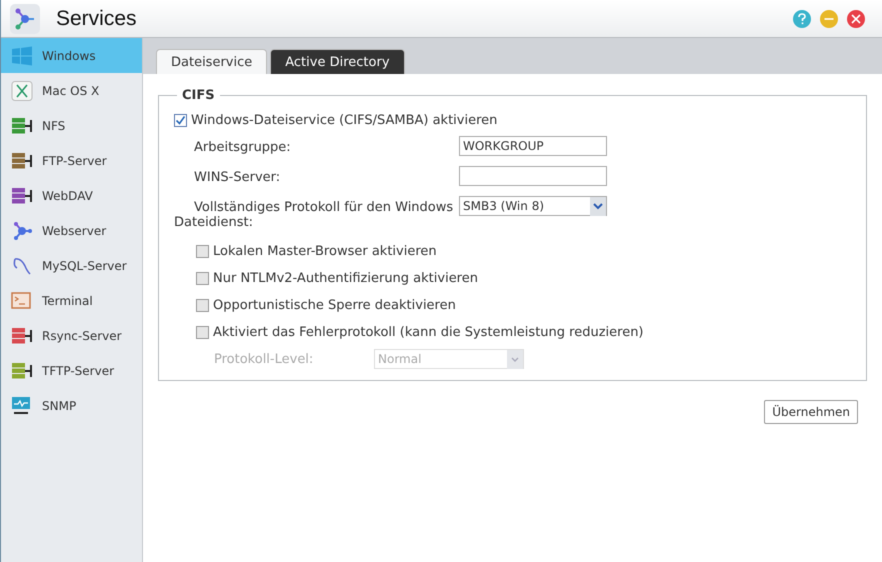 This screenshot has height=562, width=882. I want to click on checkbox-label: Opportunistische Sperre deaktivieren, so click(334, 305).